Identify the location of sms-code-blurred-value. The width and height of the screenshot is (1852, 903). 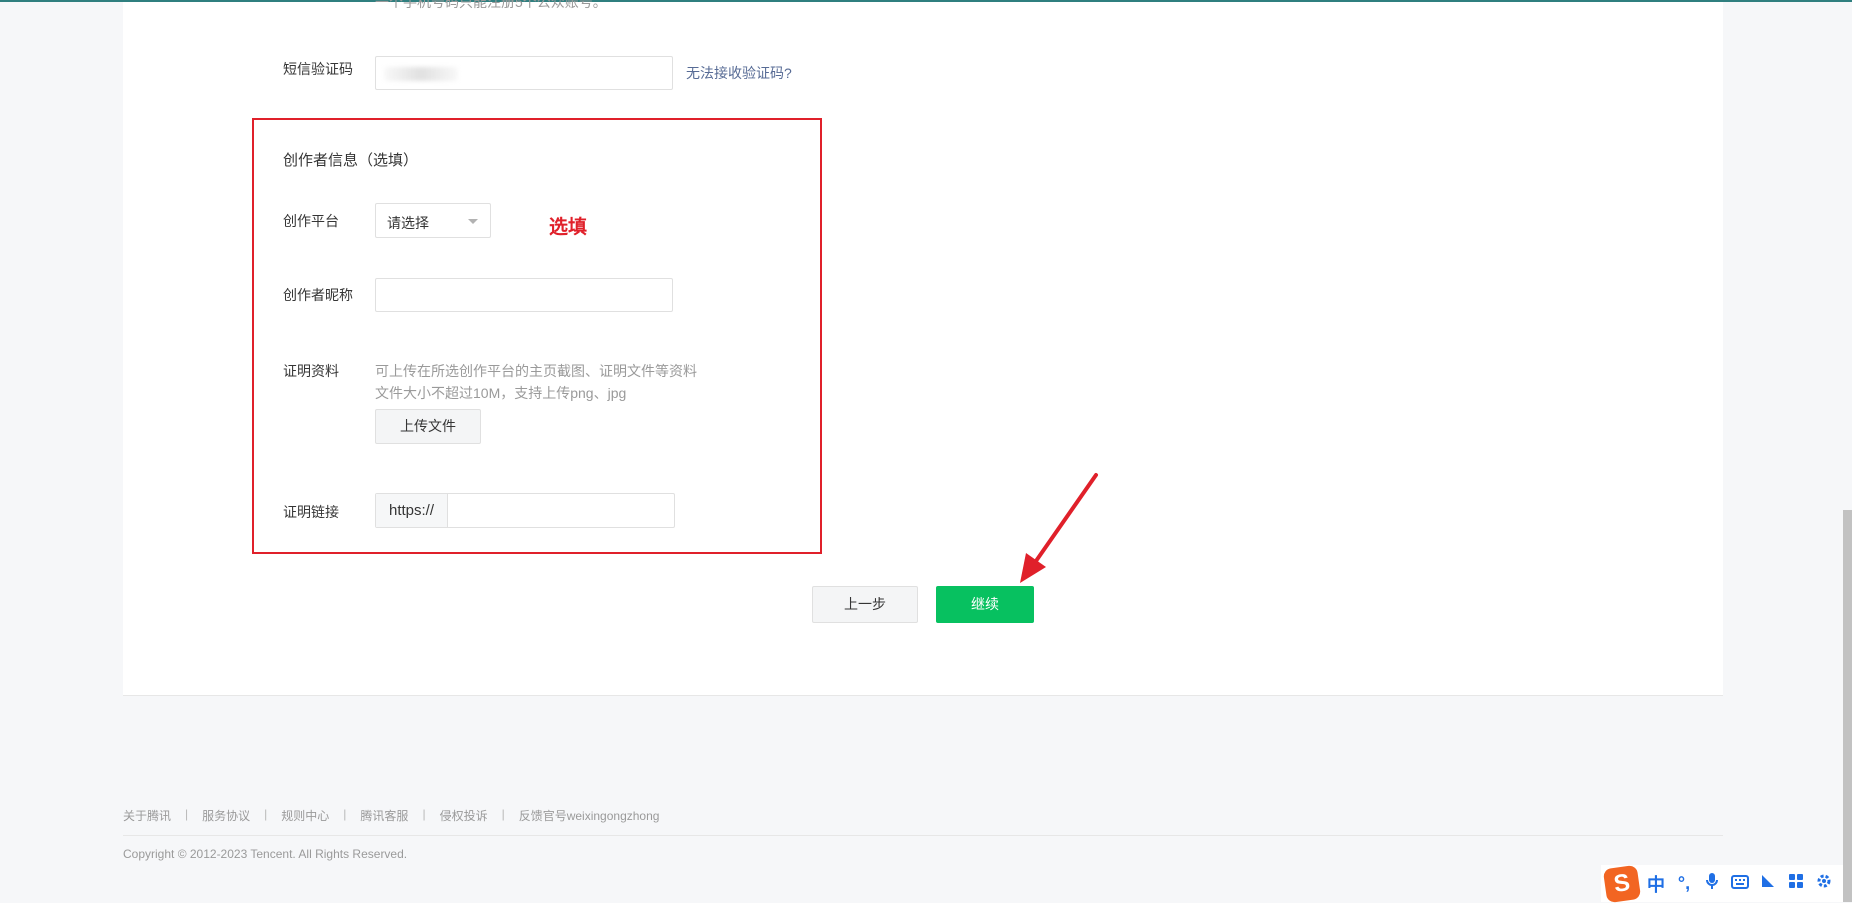
(421, 74).